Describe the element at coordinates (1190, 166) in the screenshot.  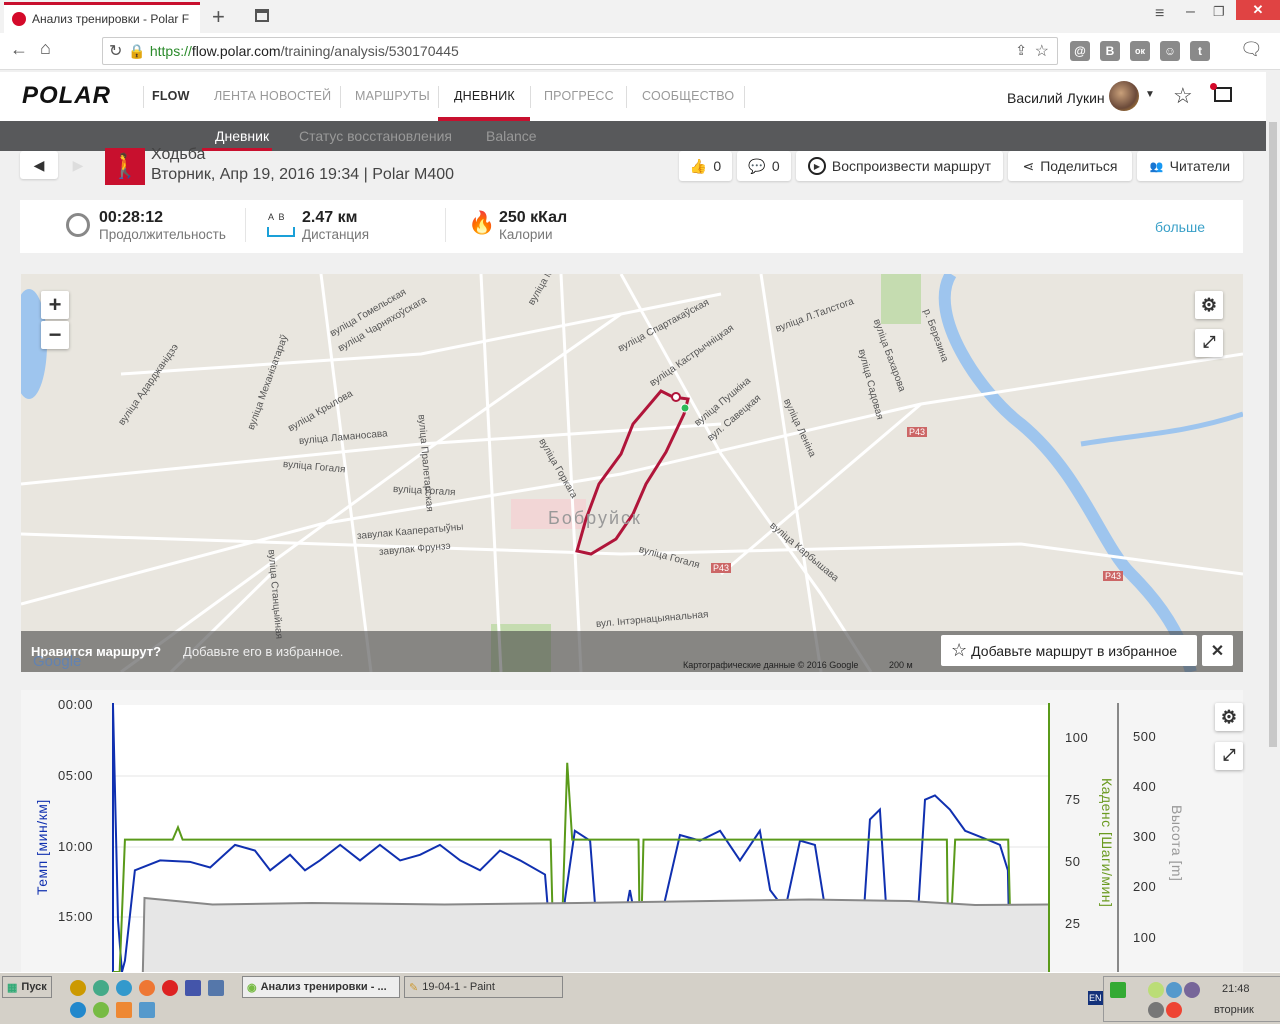
I see `followers-button: 👥 Читатели` at that location.